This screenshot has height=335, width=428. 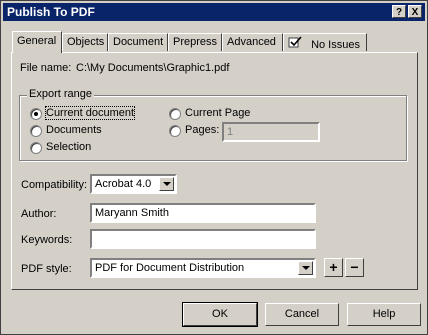 What do you see at coordinates (60, 94) in the screenshot?
I see `export-range-legend: Export range` at bounding box center [60, 94].